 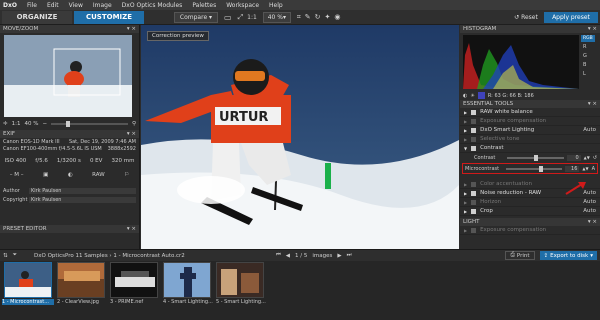 I want to click on tool-horizon: ▶ Horizon Auto, so click(x=530, y=202).